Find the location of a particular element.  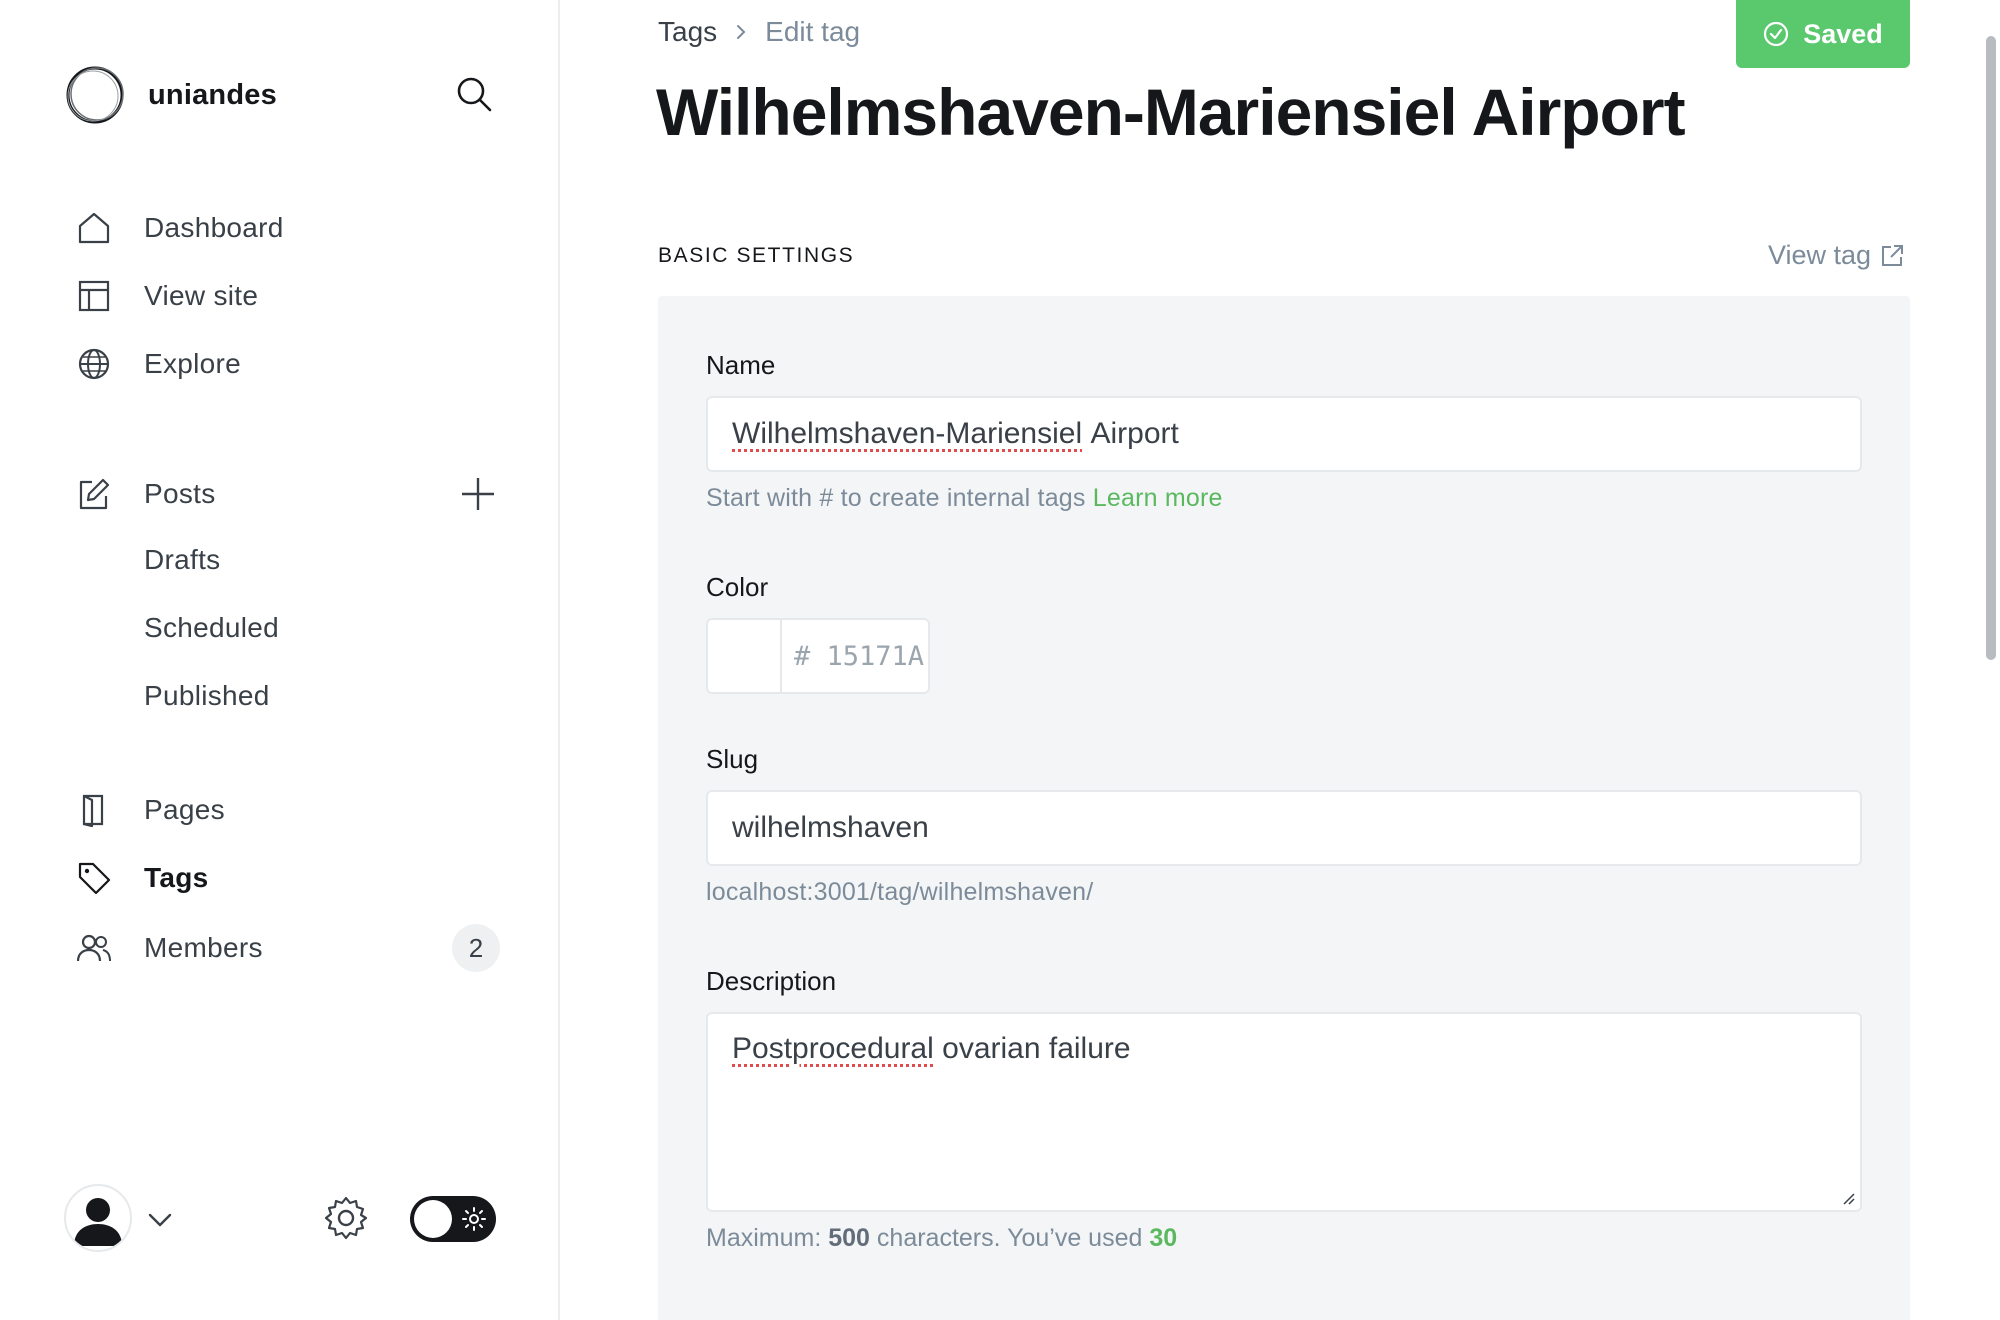

name-input: Wilhelmshaven-Mariensiel Airport is located at coordinates (1284, 434).